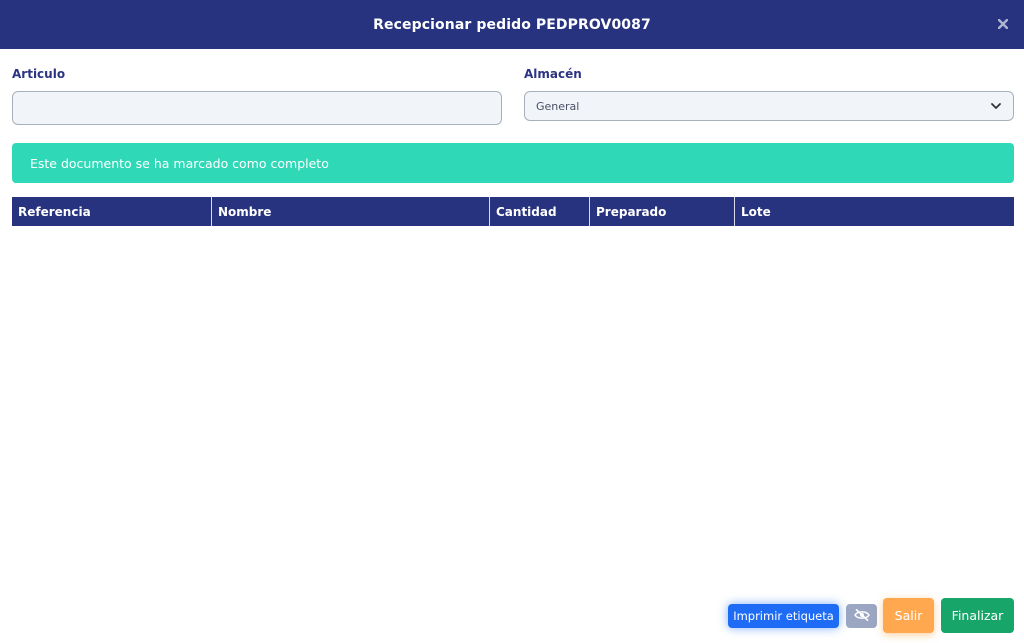  Describe the element at coordinates (908, 615) in the screenshot. I see `salir-button: Salir` at that location.